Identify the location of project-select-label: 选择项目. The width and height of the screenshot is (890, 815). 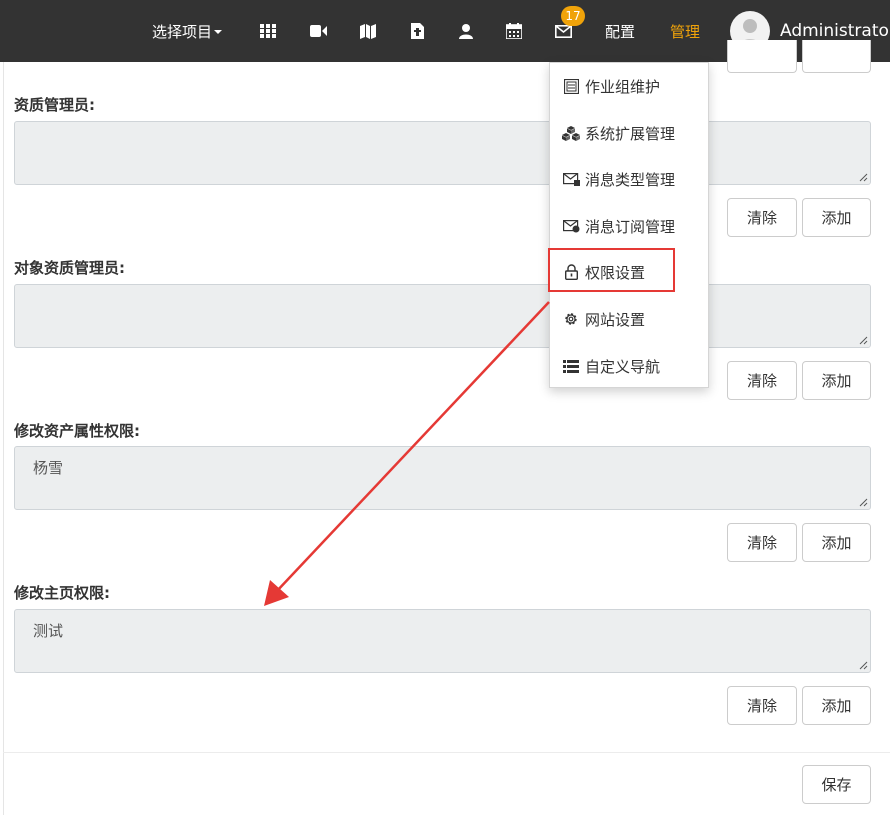
(182, 31).